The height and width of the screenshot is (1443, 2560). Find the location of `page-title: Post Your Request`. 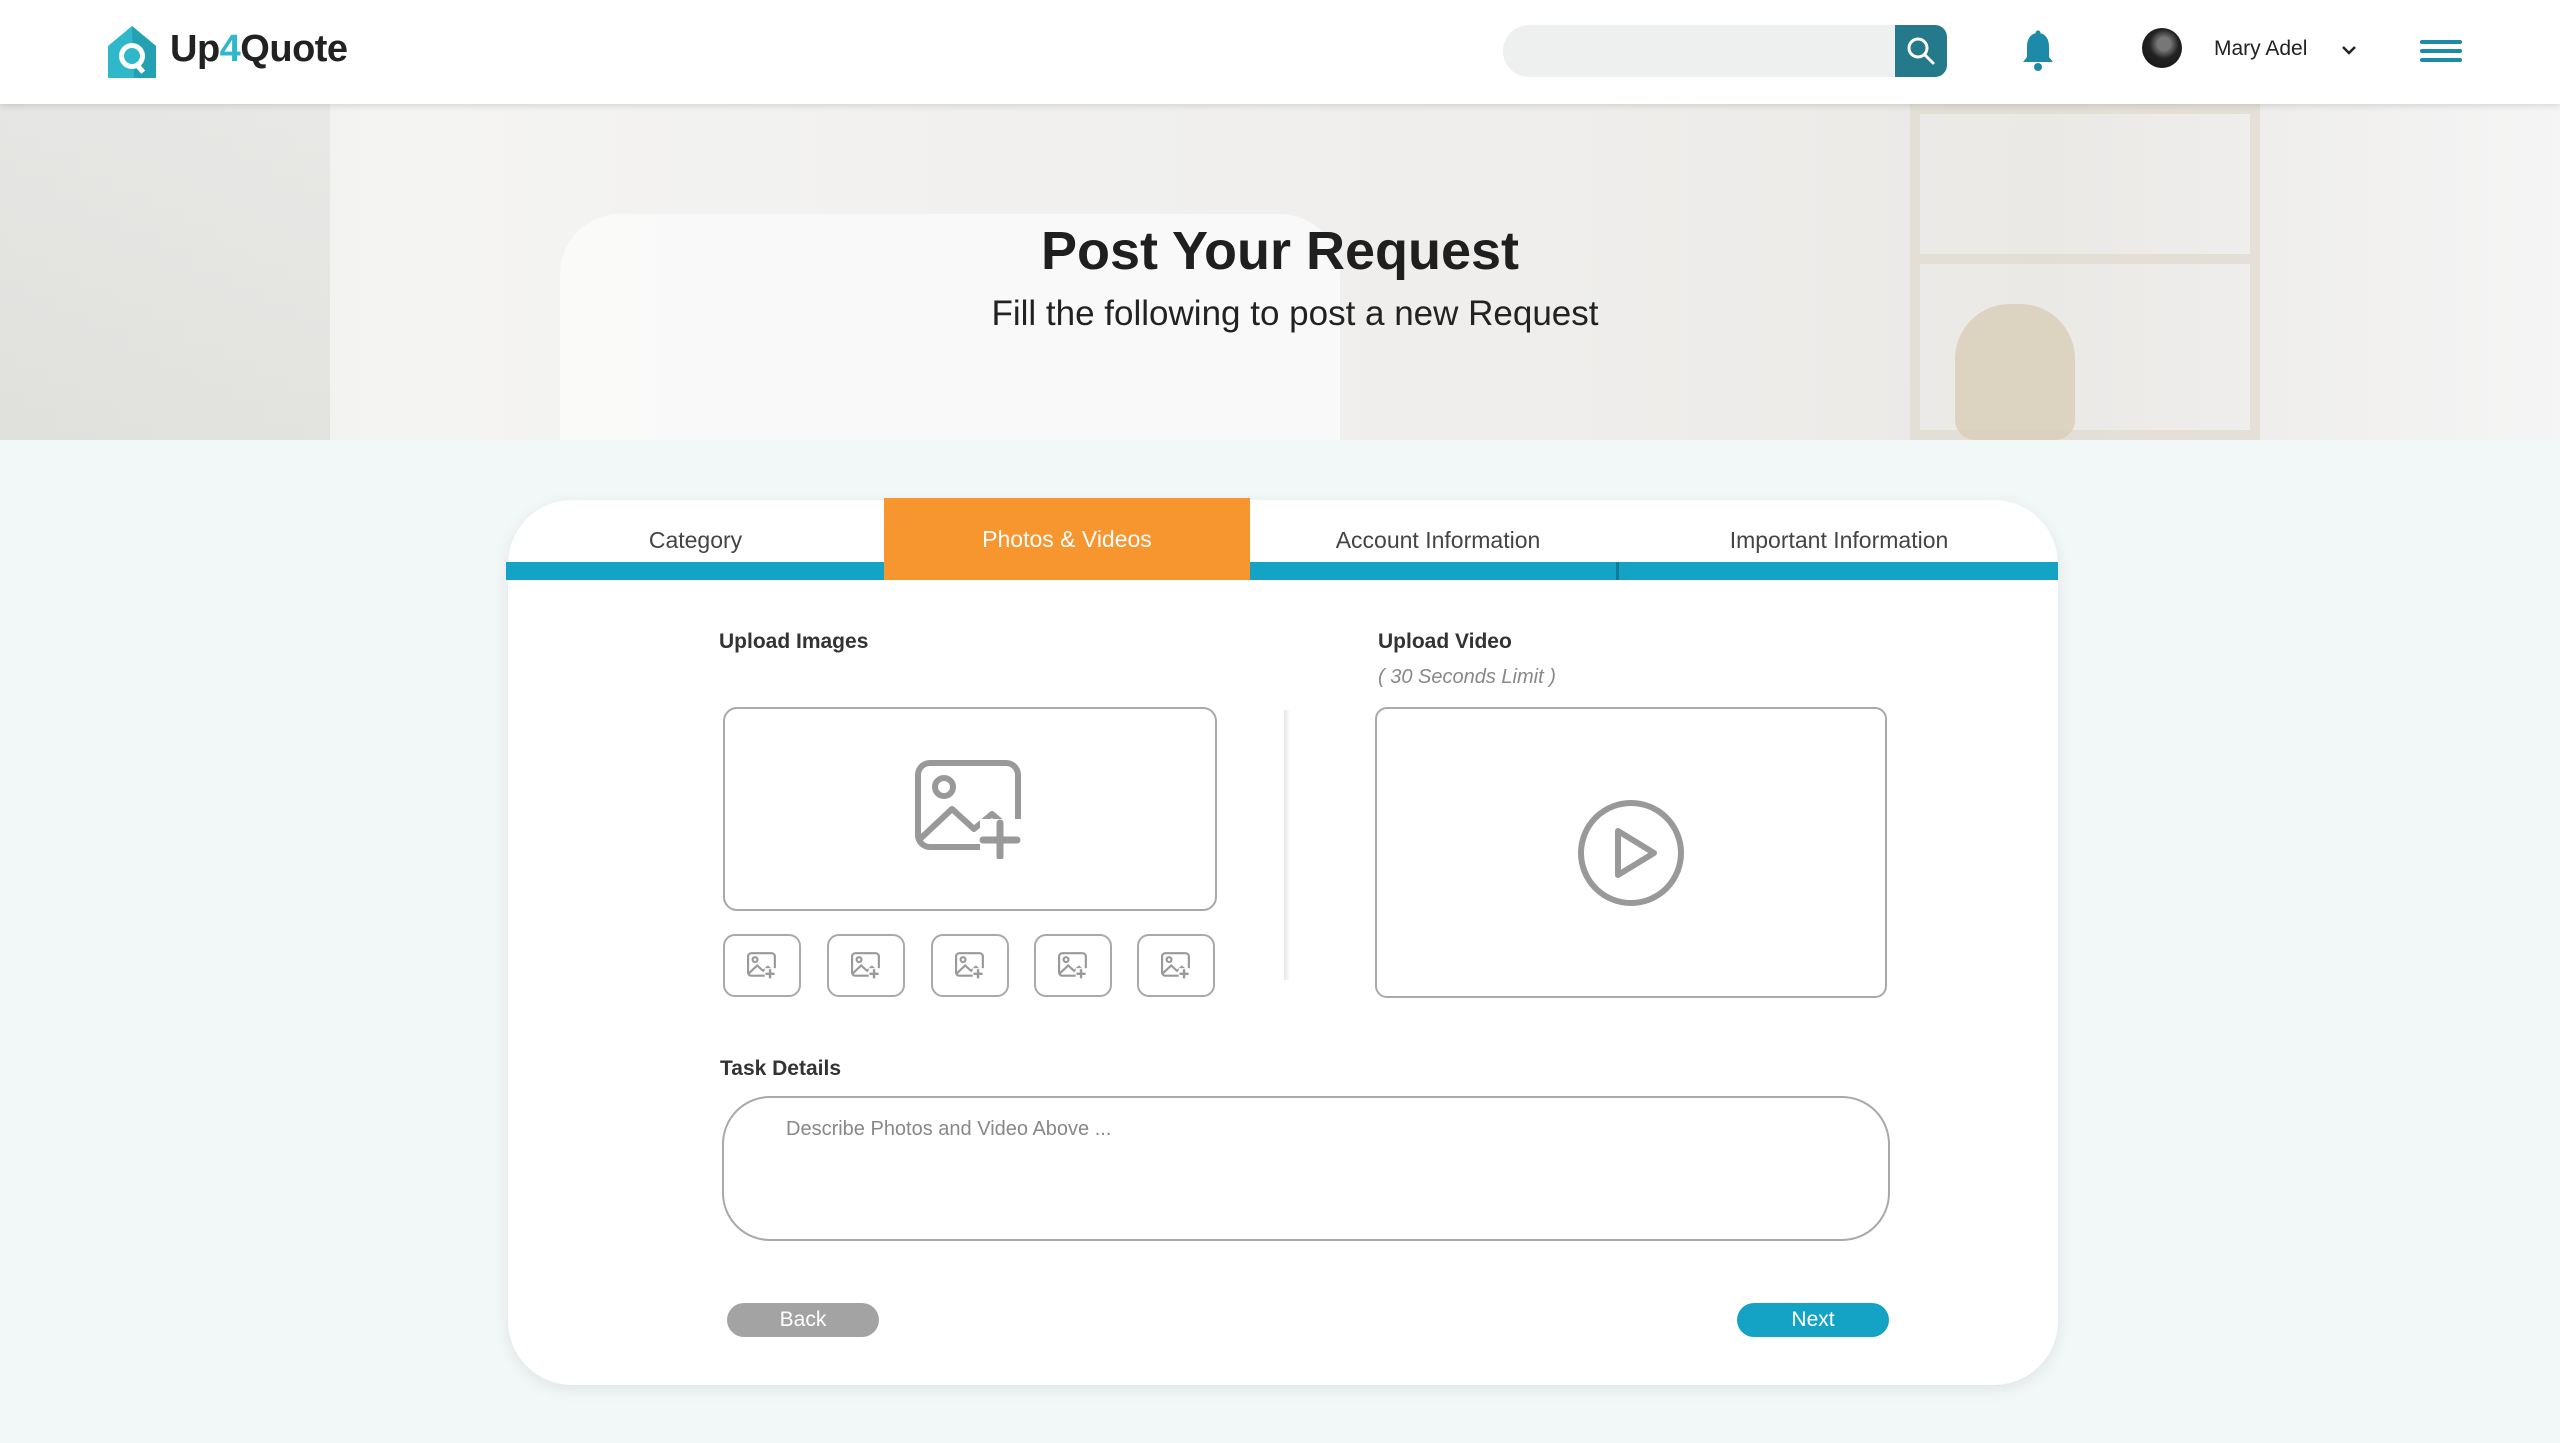

page-title: Post Your Request is located at coordinates (1280, 251).